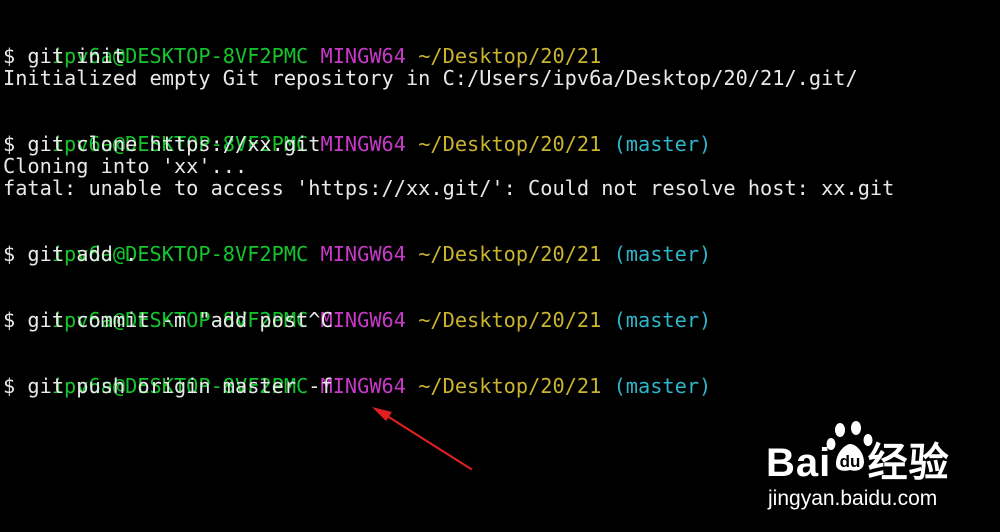  I want to click on baidu-jingyan-watermark: du Bai 经验 jingyan.baidu.com, so click(878, 470).